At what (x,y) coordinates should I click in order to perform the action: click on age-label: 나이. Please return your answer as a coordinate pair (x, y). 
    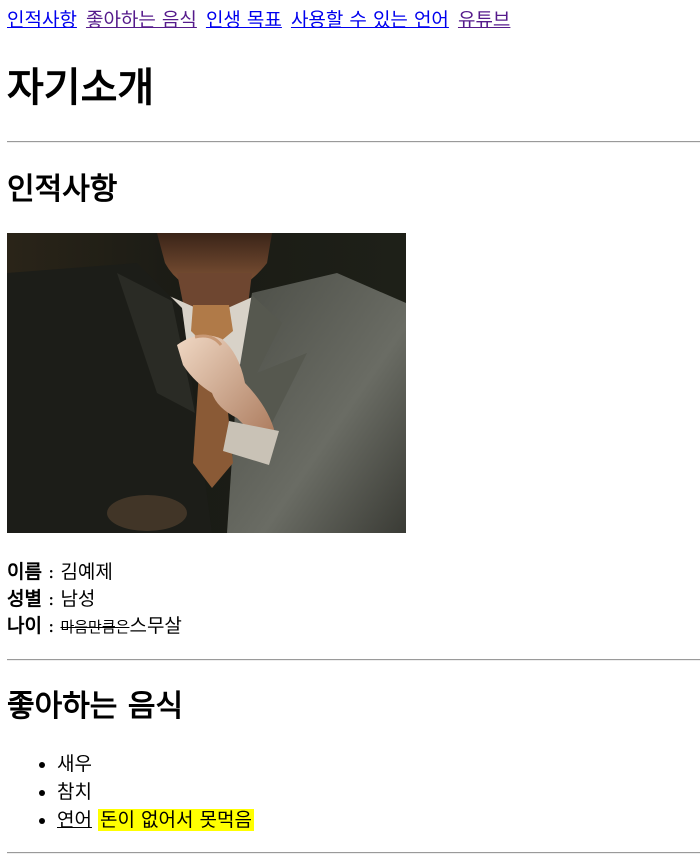
    Looking at the image, I should click on (24, 626).